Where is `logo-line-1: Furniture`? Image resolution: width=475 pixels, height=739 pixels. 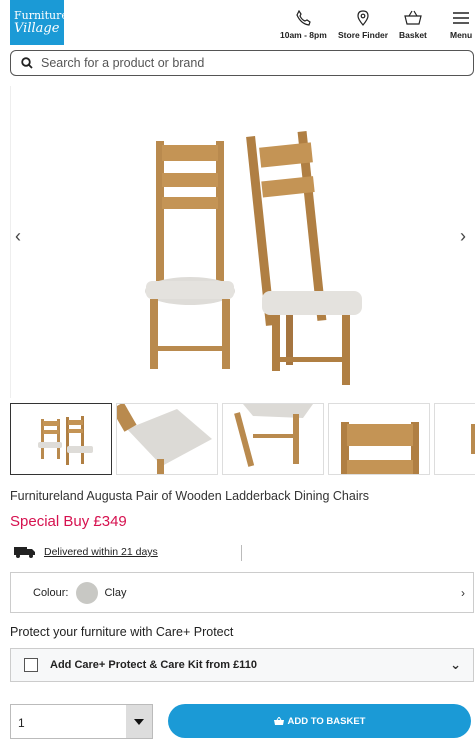 logo-line-1: Furniture is located at coordinates (41, 15).